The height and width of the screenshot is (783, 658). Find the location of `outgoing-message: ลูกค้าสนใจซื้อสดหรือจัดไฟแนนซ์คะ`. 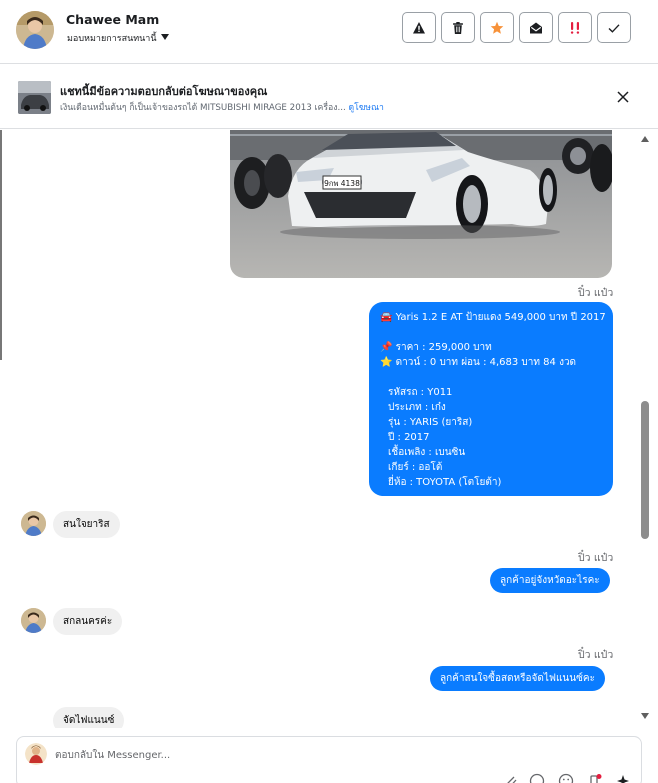

outgoing-message: ลูกค้าสนใจซื้อสดหรือจัดไฟแนนซ์คะ is located at coordinates (517, 678).